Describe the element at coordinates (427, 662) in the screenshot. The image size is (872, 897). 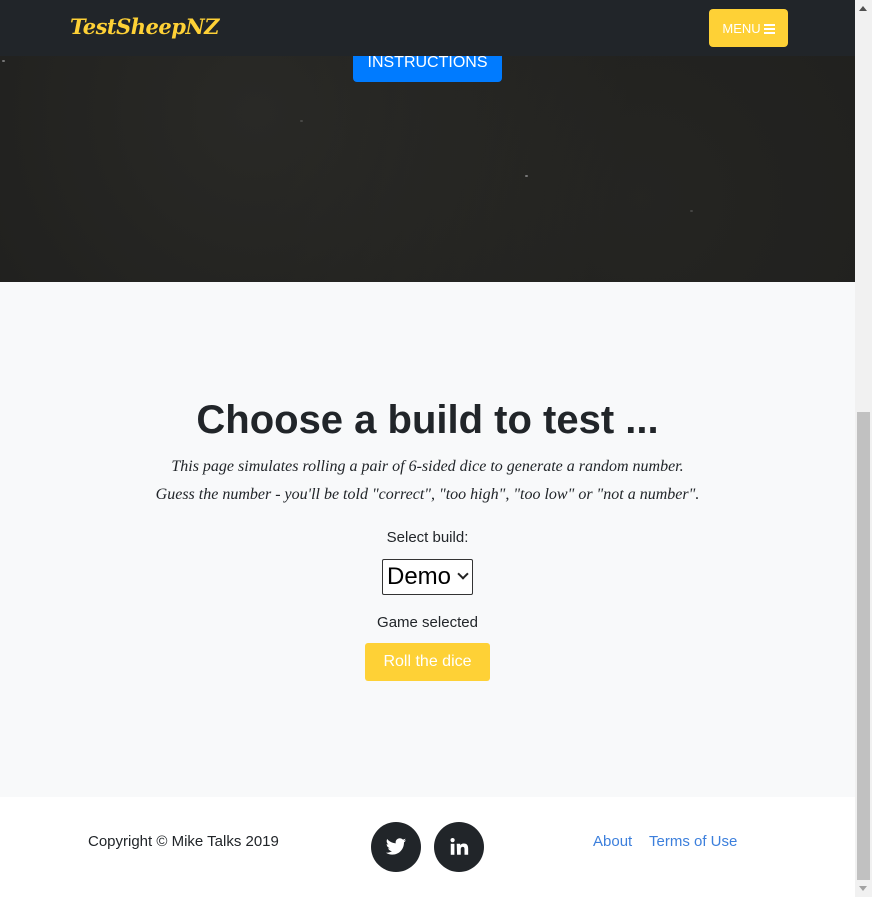
I see `roll-dice-button: Roll the dice` at that location.